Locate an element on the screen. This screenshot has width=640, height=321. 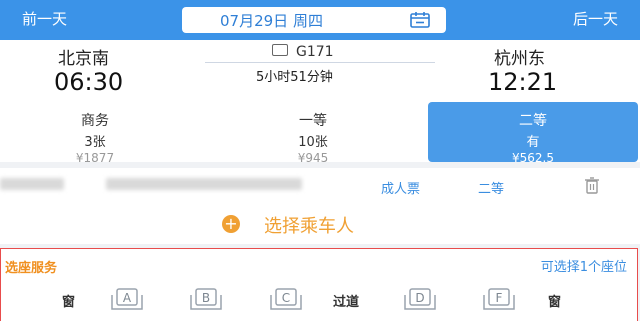
train-number: G171 is located at coordinates (303, 52).